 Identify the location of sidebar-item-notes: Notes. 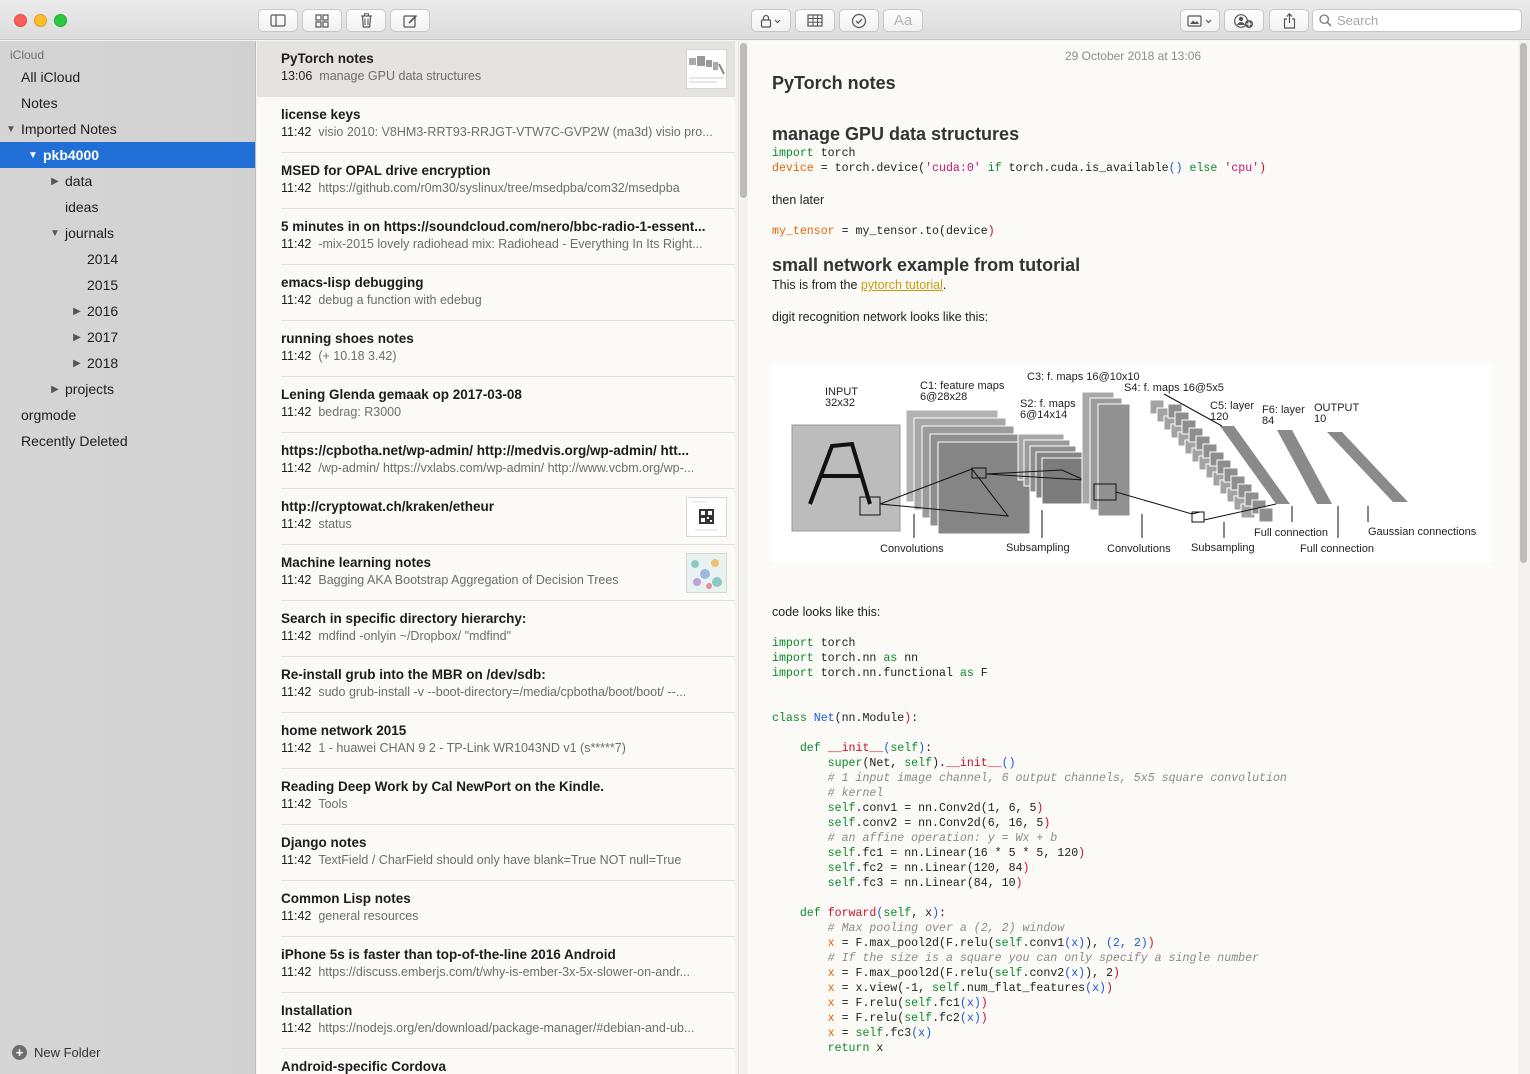
(127, 103).